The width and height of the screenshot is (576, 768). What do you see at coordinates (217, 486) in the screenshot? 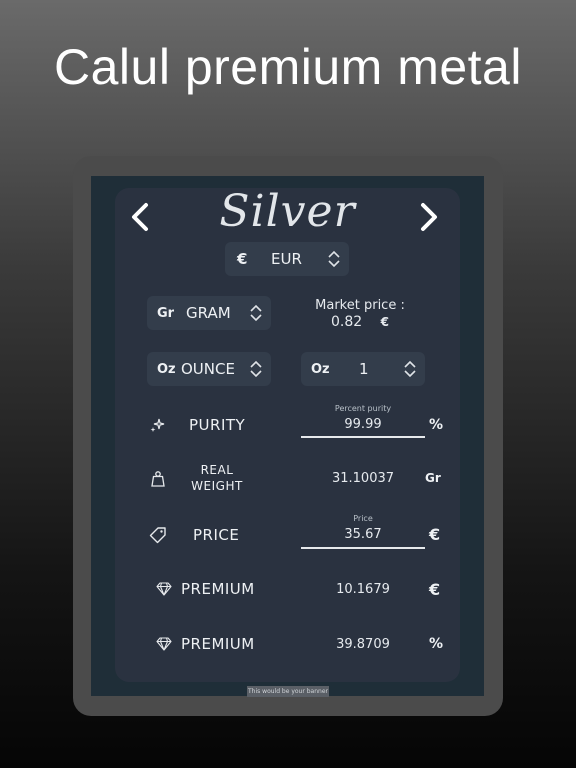
I see `real-weight-label-line2: WEIGHT` at bounding box center [217, 486].